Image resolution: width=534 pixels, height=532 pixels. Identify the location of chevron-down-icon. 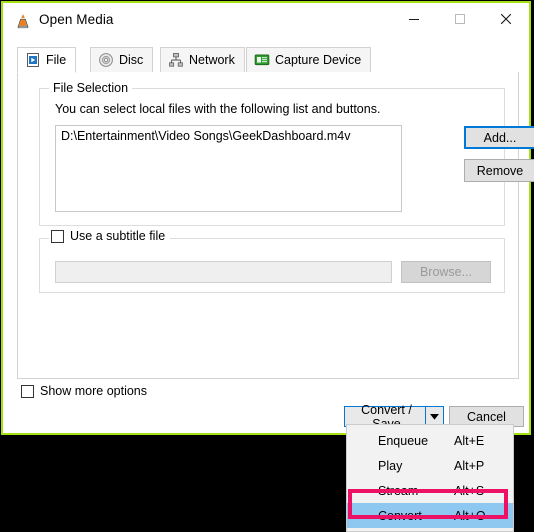
(434, 416).